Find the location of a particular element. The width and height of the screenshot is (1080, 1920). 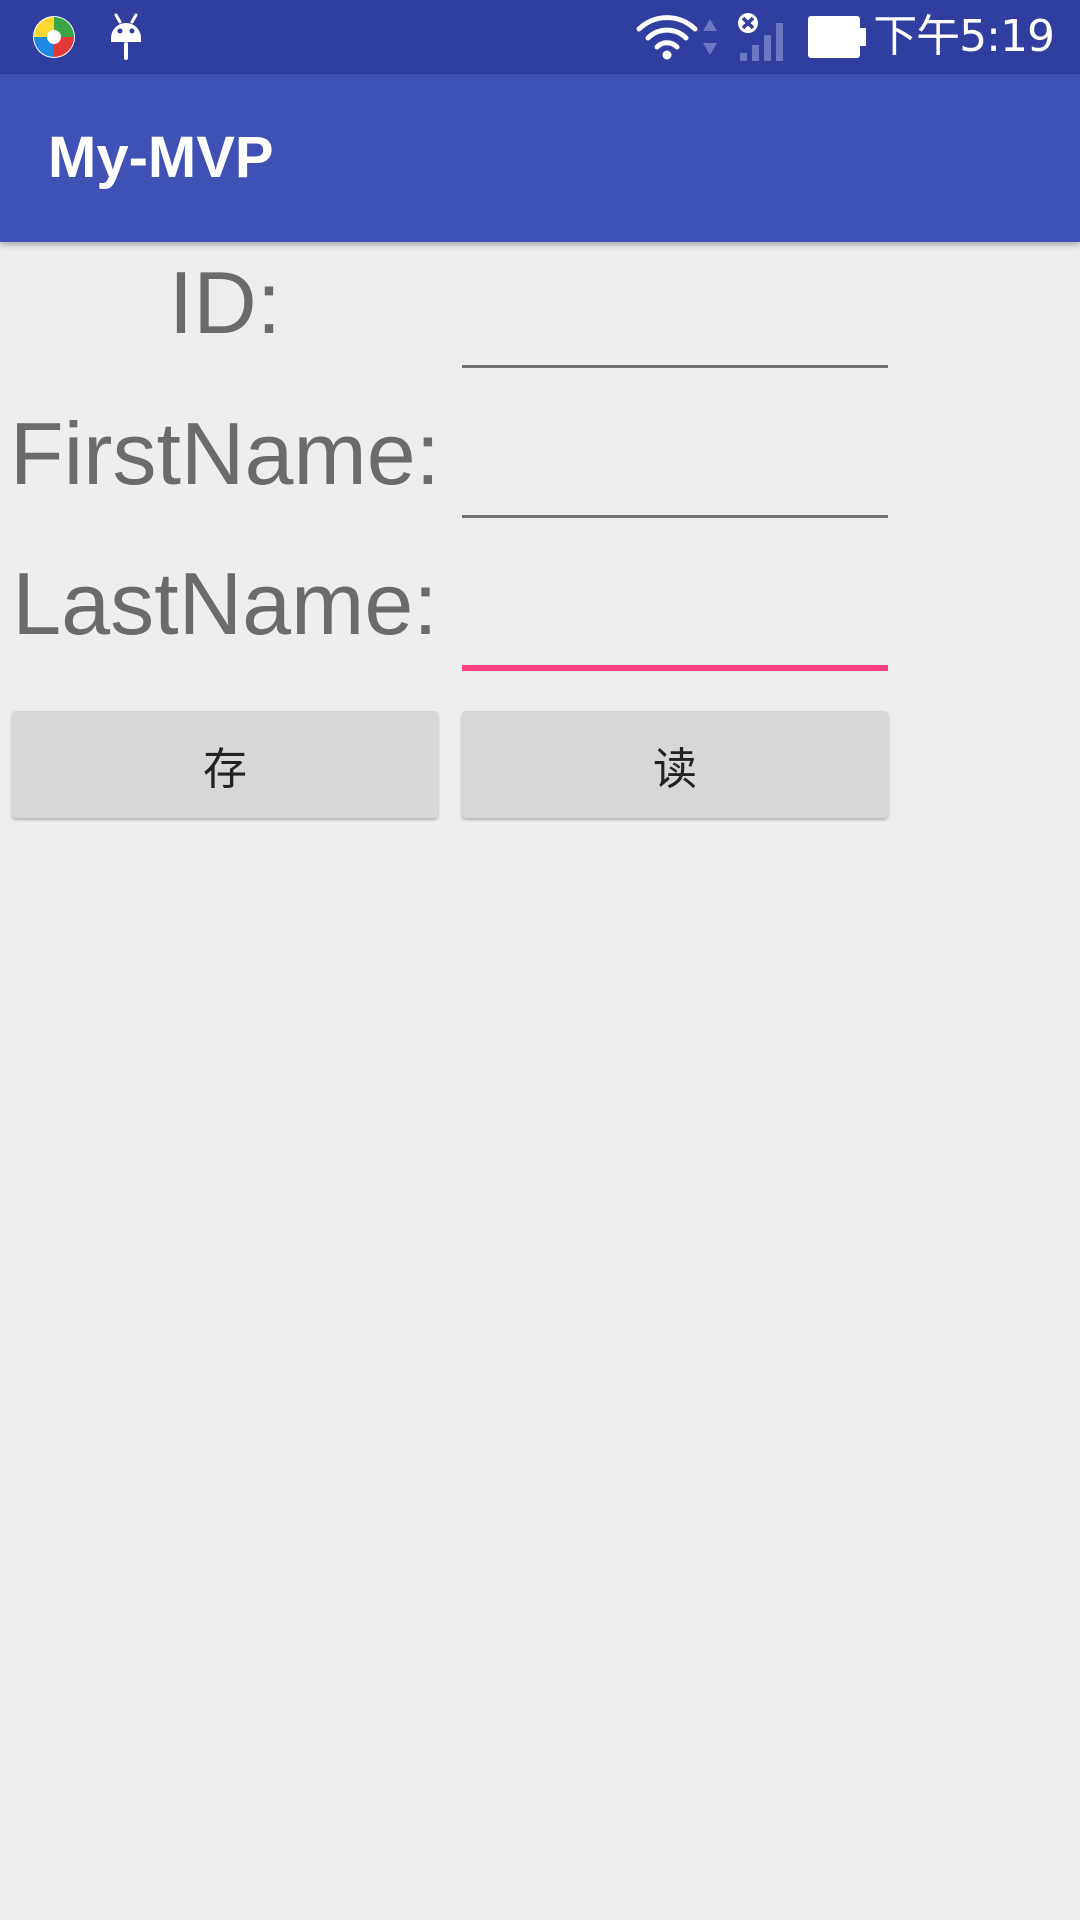

app-launcher-icon is located at coordinates (54, 37).